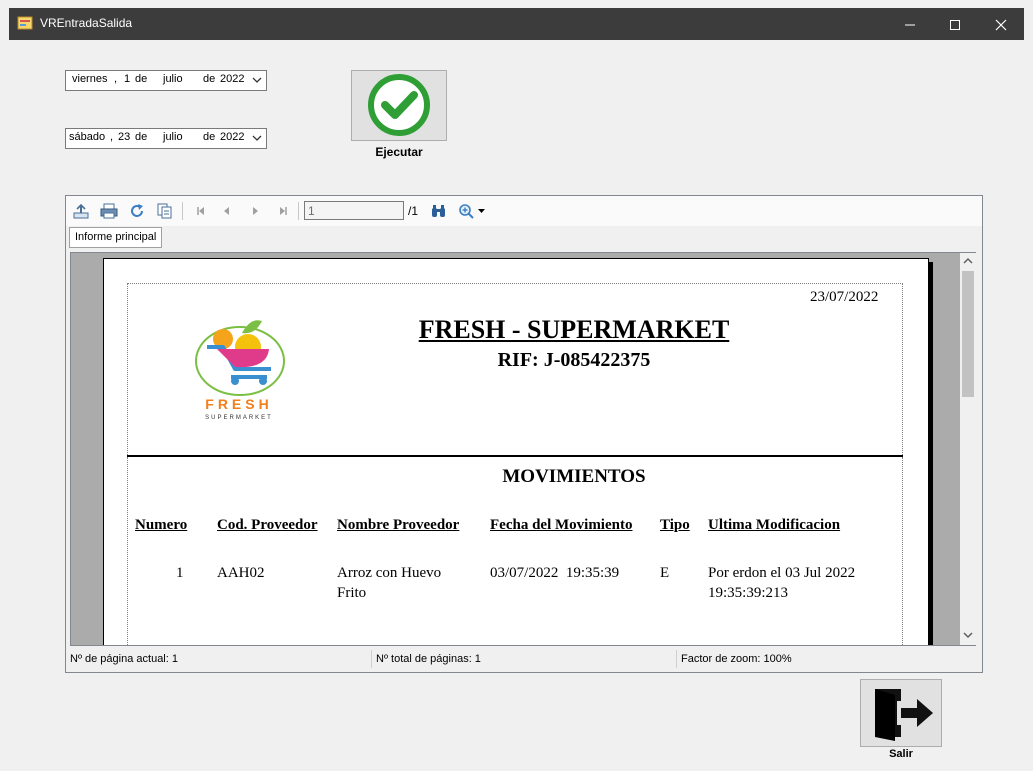  What do you see at coordinates (219, 659) in the screenshot?
I see `status-current-page: Nº de página actual: 1` at bounding box center [219, 659].